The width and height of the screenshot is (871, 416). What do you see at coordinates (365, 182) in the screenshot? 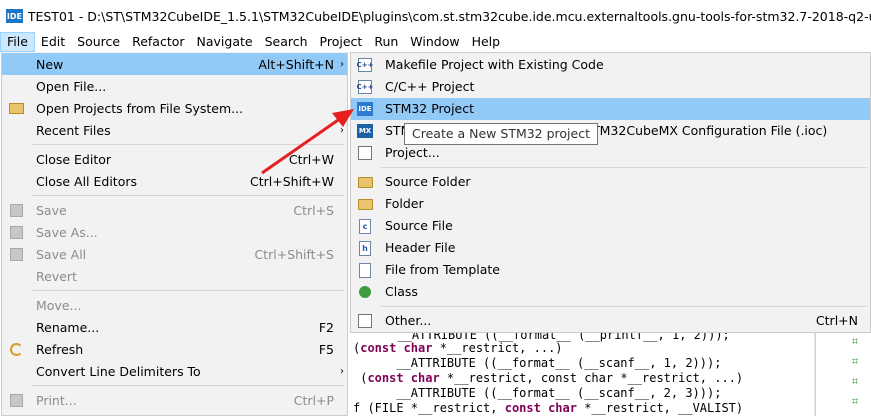
I see `source-folder-icon` at bounding box center [365, 182].